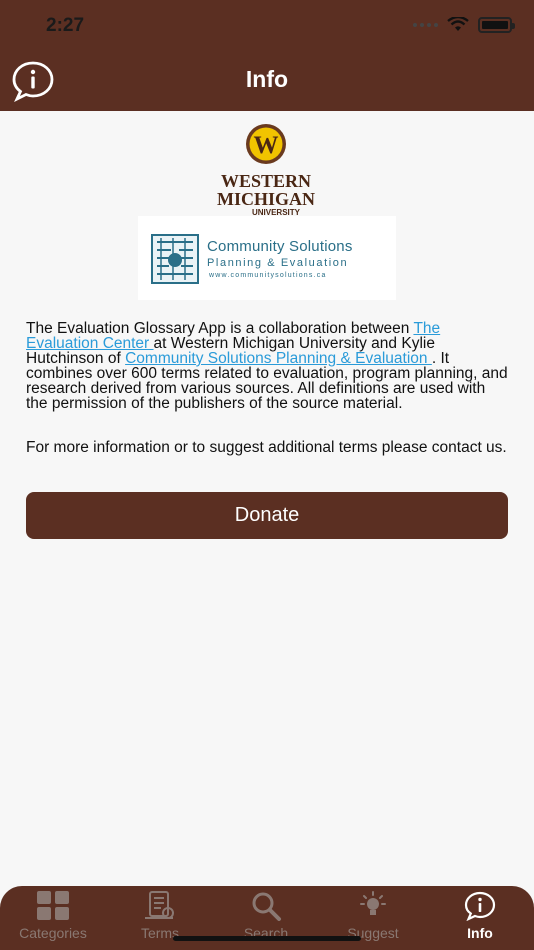 The width and height of the screenshot is (534, 950). I want to click on status-icons, so click(464, 25).